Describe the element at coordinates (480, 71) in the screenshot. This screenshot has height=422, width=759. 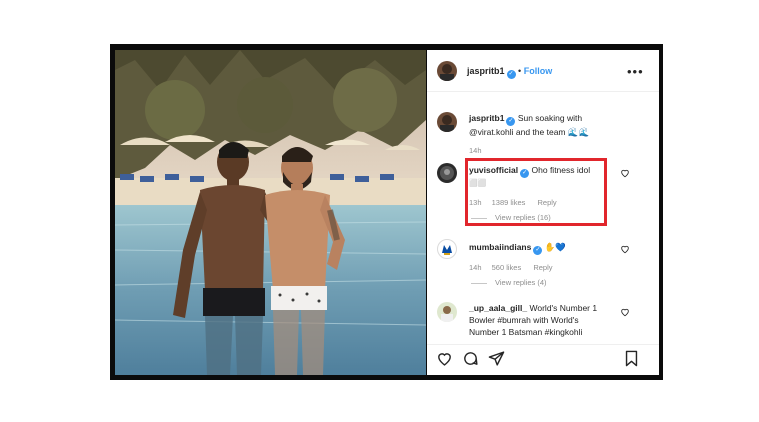
I see `author-username: jasprit` at that location.